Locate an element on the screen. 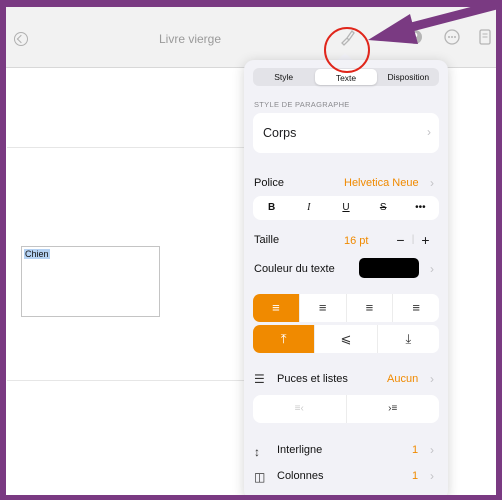  align-top-icon: ⤒ is located at coordinates (284, 339).